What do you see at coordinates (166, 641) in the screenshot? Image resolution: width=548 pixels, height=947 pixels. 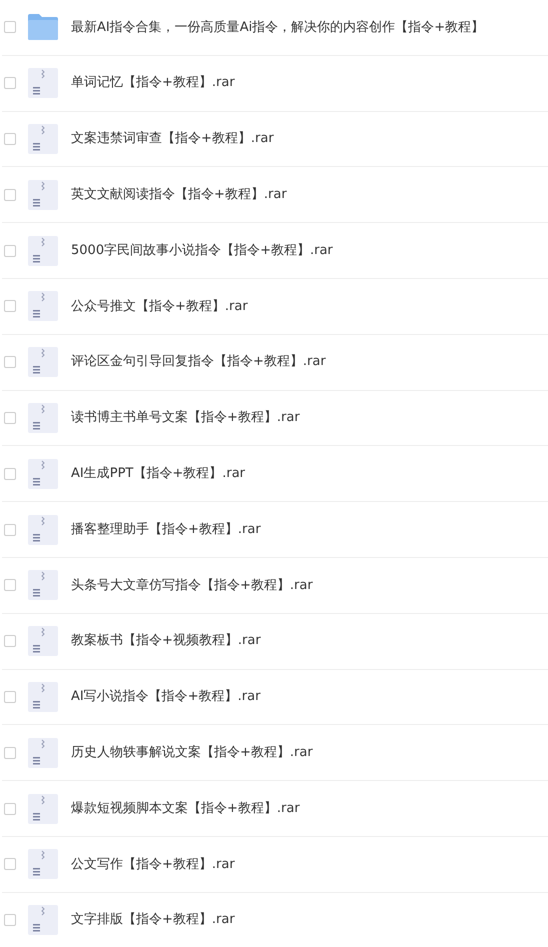 I see `file-name: 教案板书【指令+视频教程】.rar` at bounding box center [166, 641].